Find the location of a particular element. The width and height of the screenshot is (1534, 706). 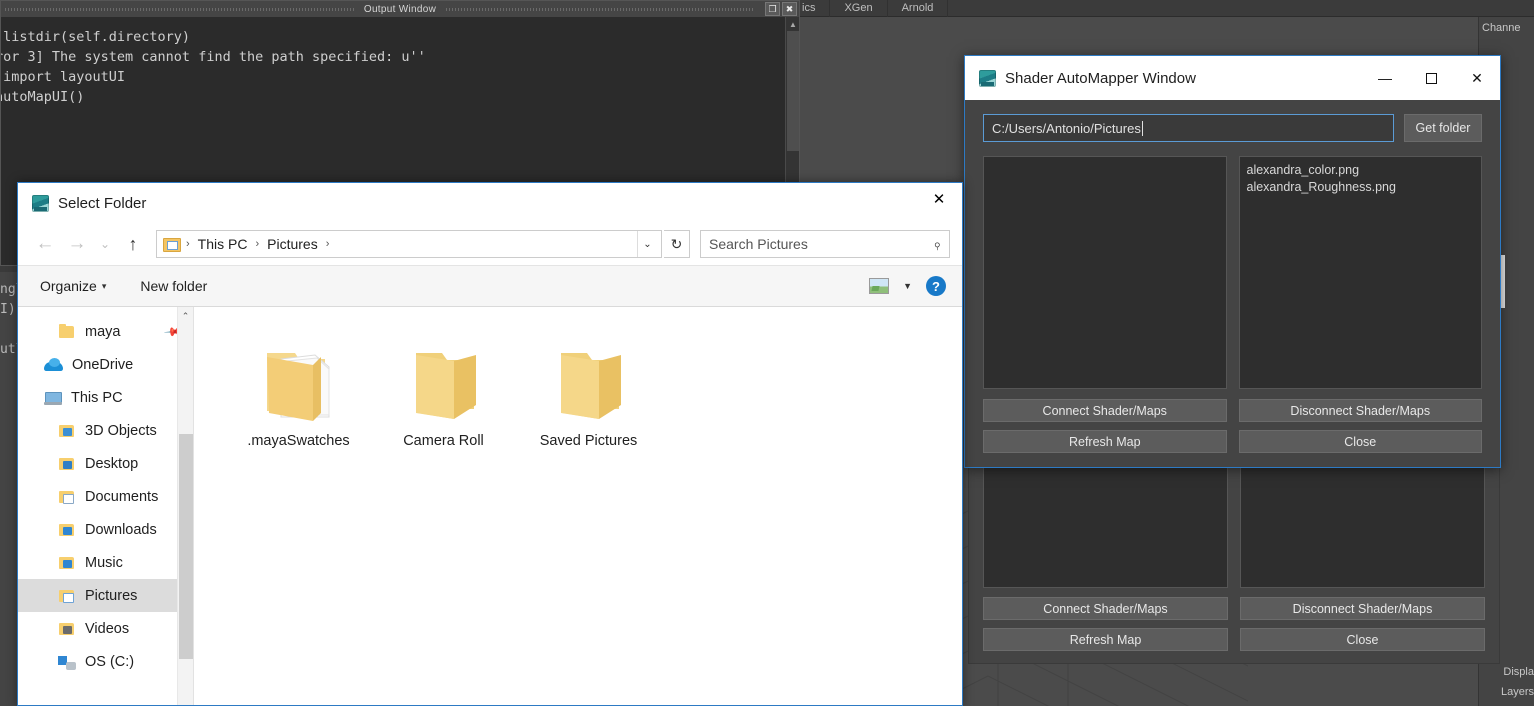

item-label: .mayaSwatches is located at coordinates (298, 441).